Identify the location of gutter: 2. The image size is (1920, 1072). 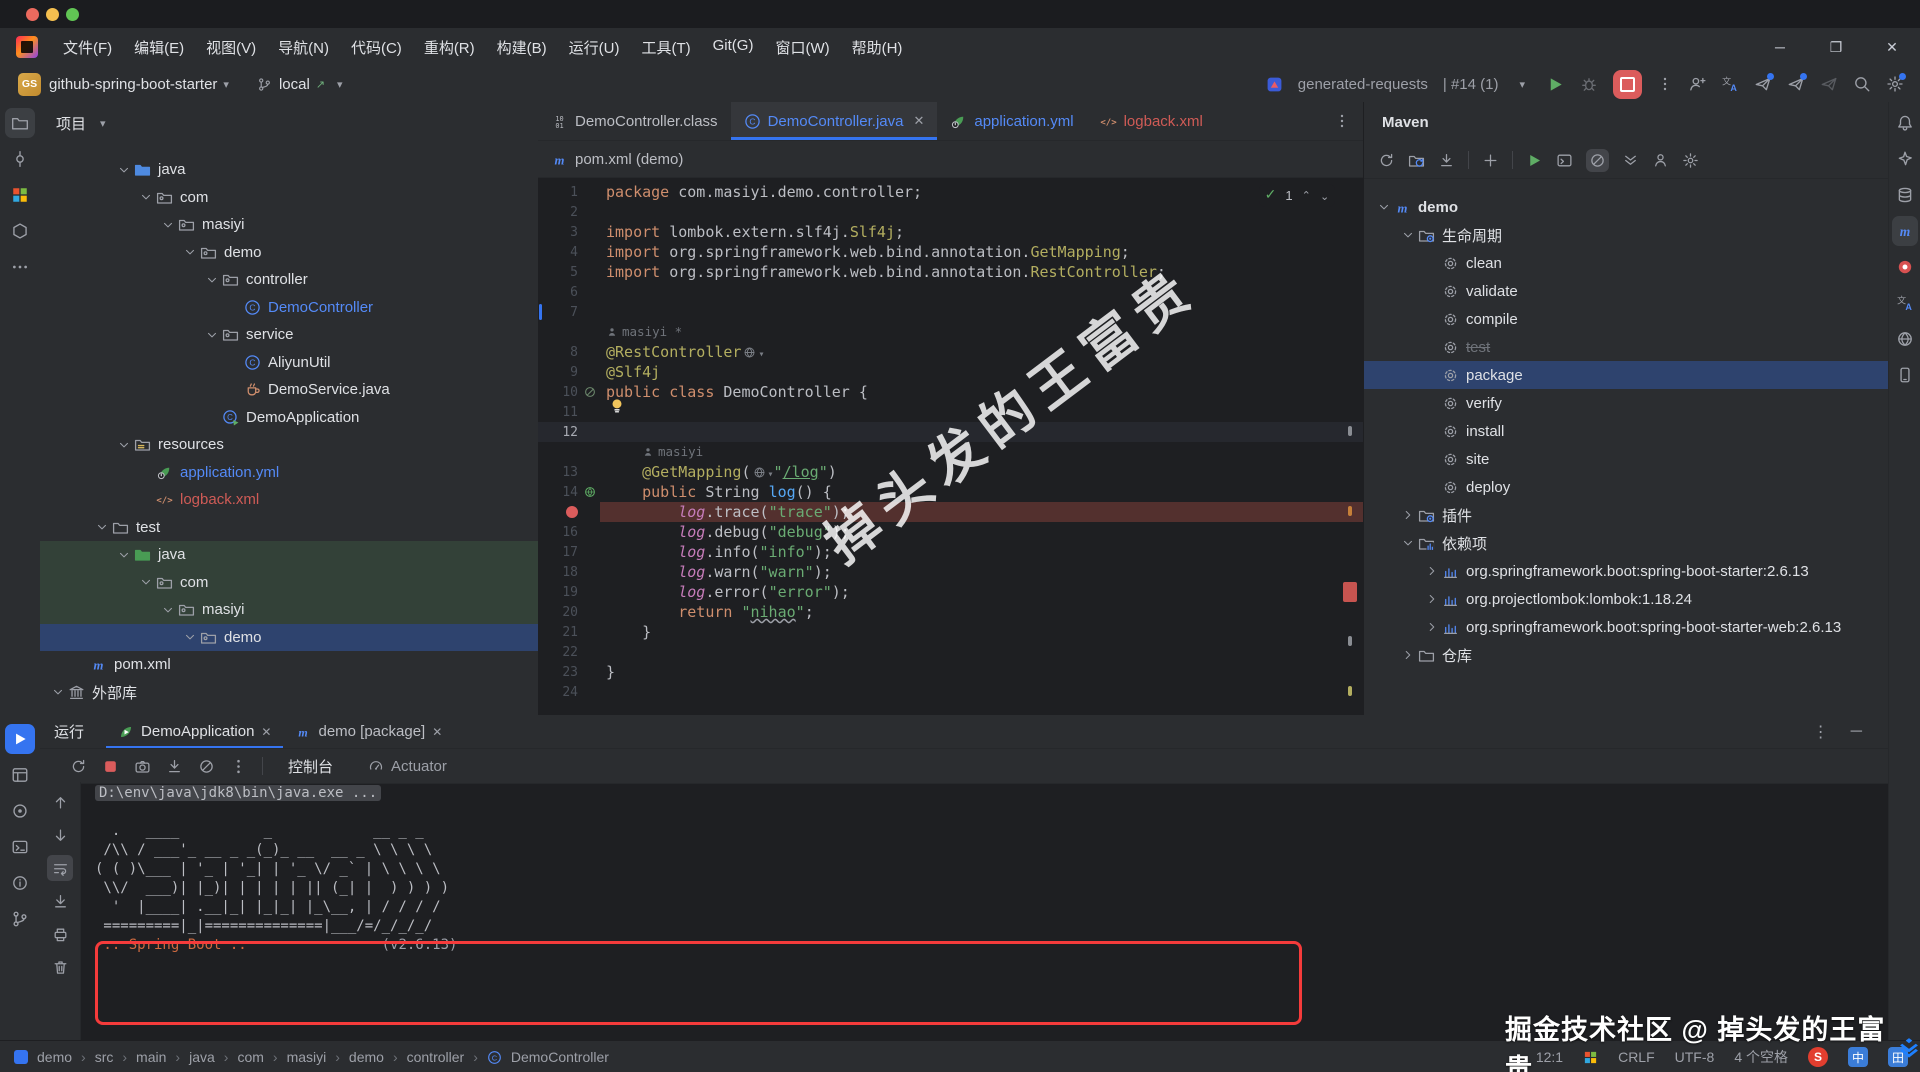
(569, 212).